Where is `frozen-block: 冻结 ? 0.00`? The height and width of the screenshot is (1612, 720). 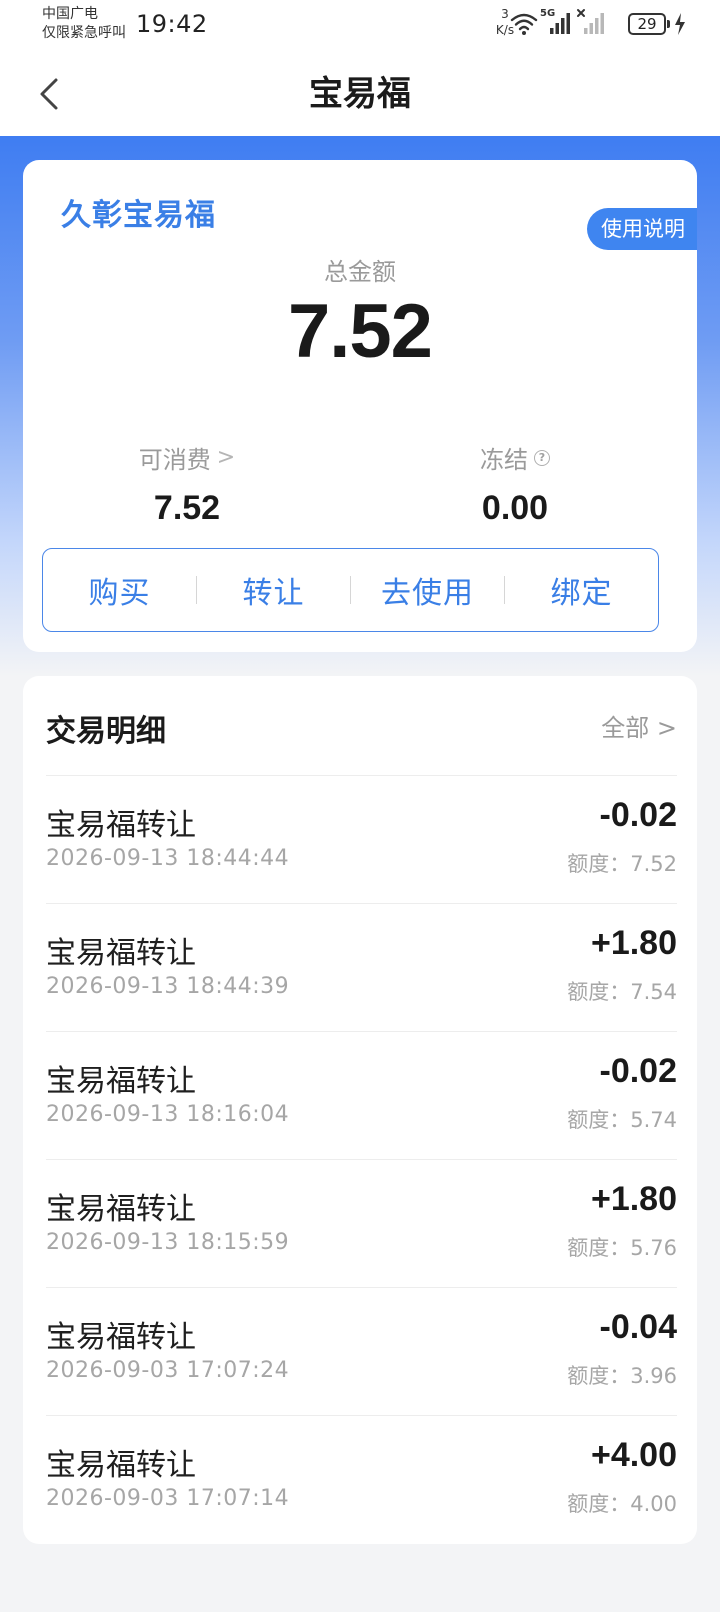
frozen-block: 冻结 ? 0.00 is located at coordinates (515, 484).